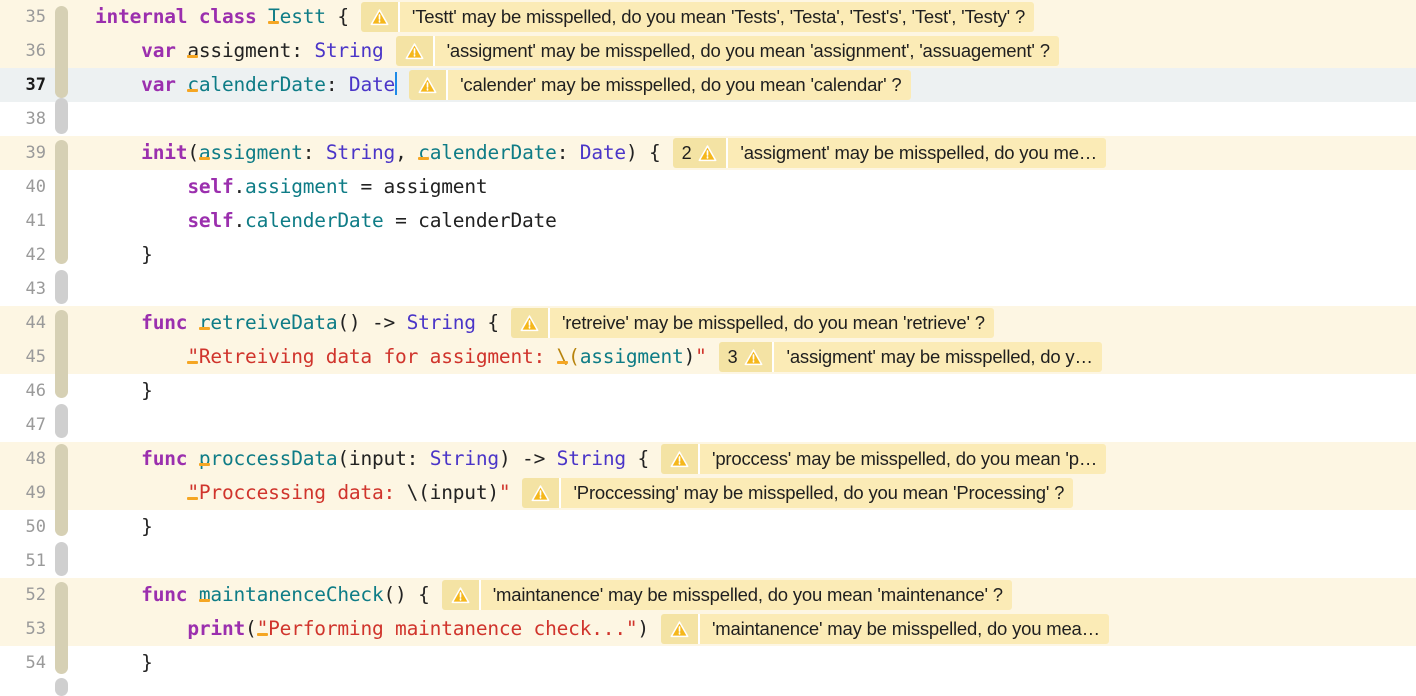 This screenshot has height=696, width=1416. Describe the element at coordinates (27, 391) in the screenshot. I see `line-number: 46` at that location.